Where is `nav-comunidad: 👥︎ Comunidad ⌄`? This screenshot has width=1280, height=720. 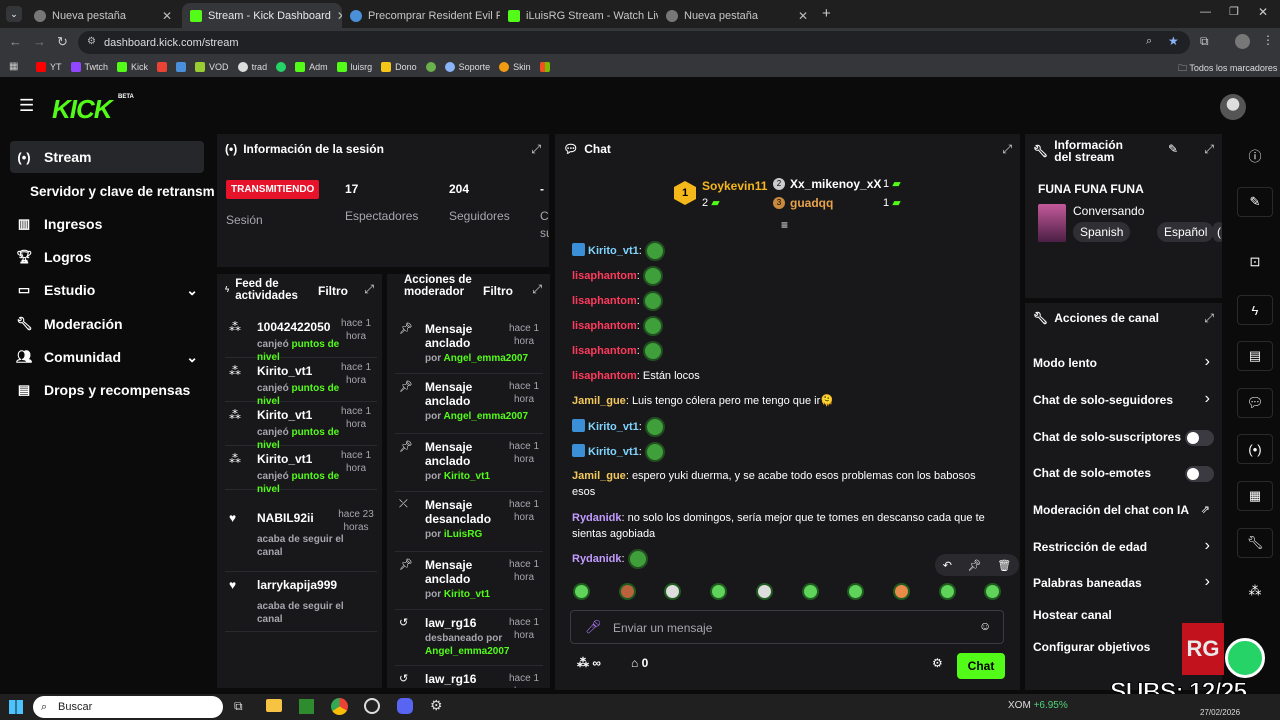
nav-comunidad: 👥︎ Comunidad ⌄ is located at coordinates (107, 357).